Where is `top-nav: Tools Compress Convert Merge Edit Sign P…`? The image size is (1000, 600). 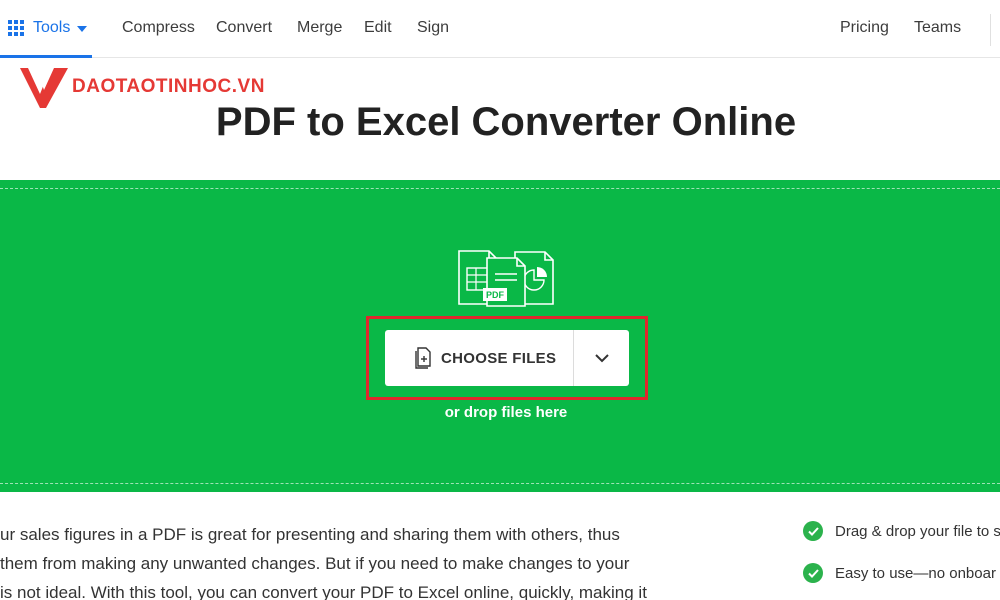 top-nav: Tools Compress Convert Merge Edit Sign P… is located at coordinates (500, 29).